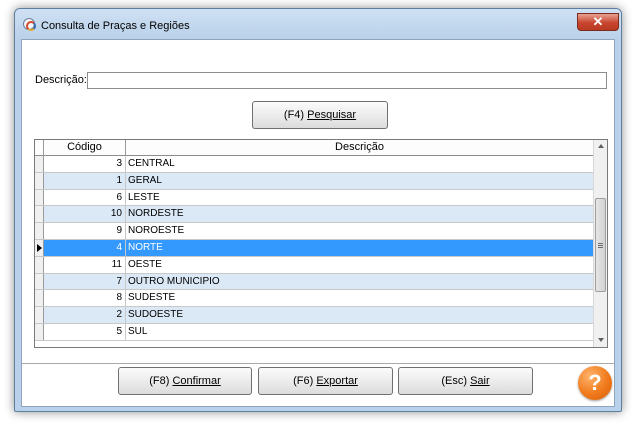 The height and width of the screenshot is (426, 638). I want to click on title-bar: Consulta de Praças e Regiões ✕, so click(318, 24).